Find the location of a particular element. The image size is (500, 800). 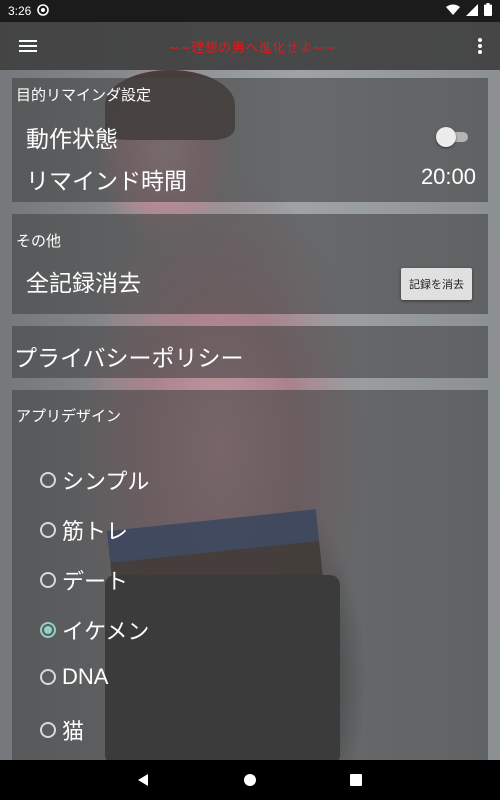

other-section-label: その他 is located at coordinates (39, 241).